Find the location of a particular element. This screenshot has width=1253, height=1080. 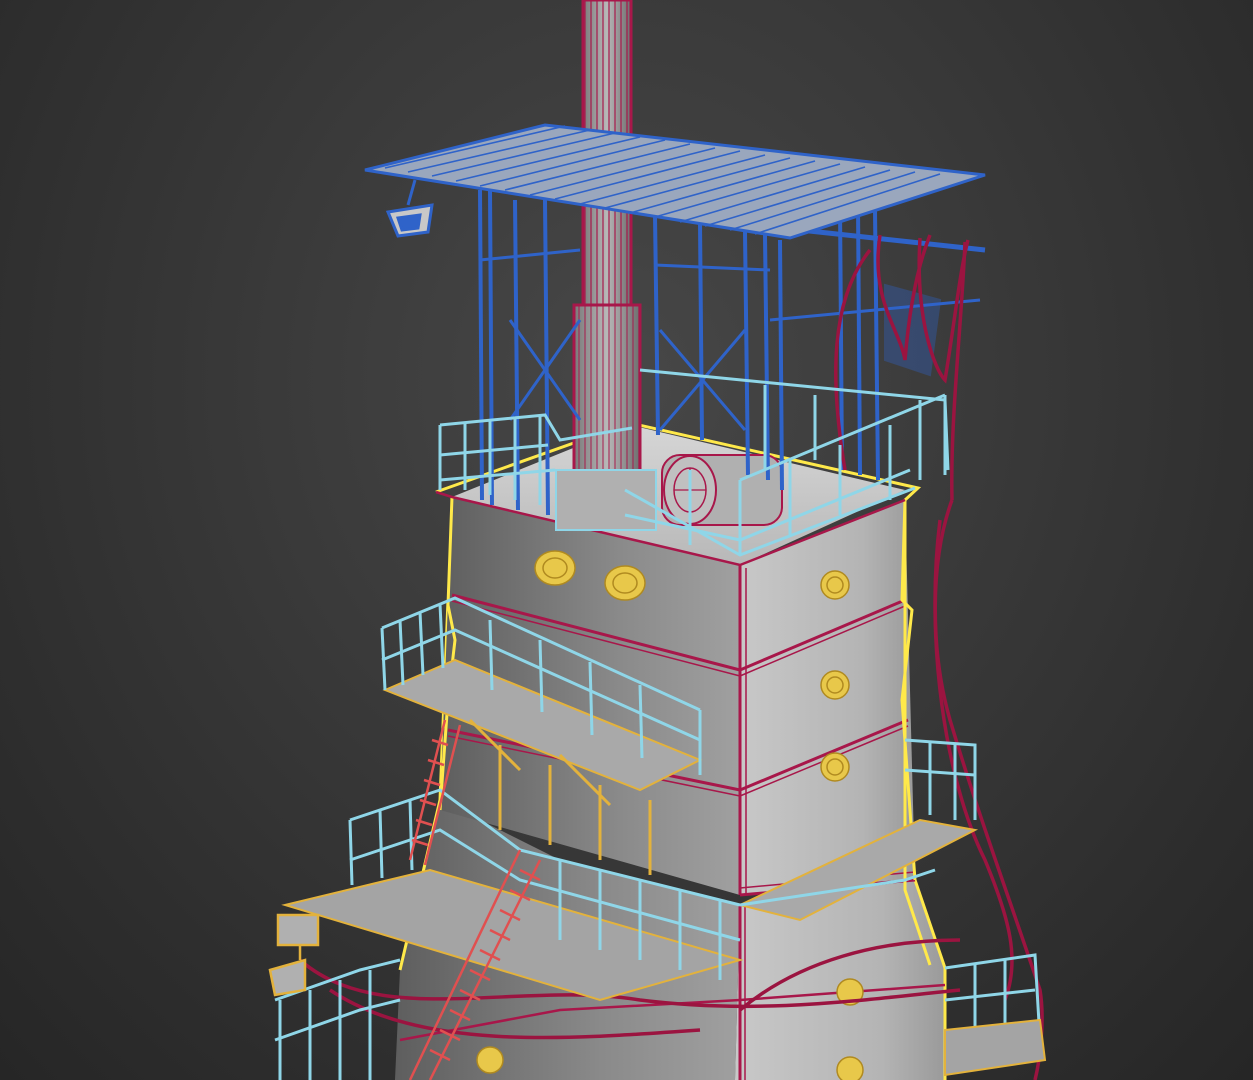

roof-lamp is located at coordinates (409, 208).